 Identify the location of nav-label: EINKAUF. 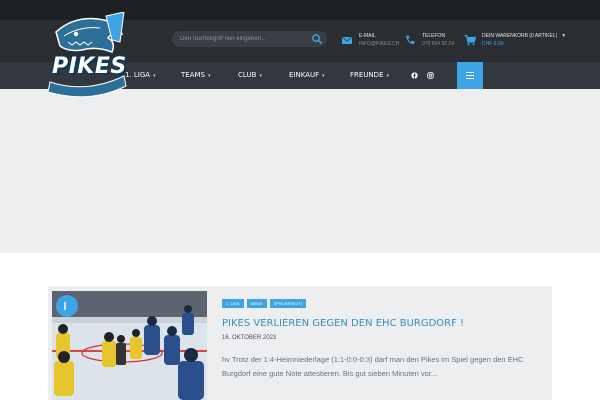
(304, 75).